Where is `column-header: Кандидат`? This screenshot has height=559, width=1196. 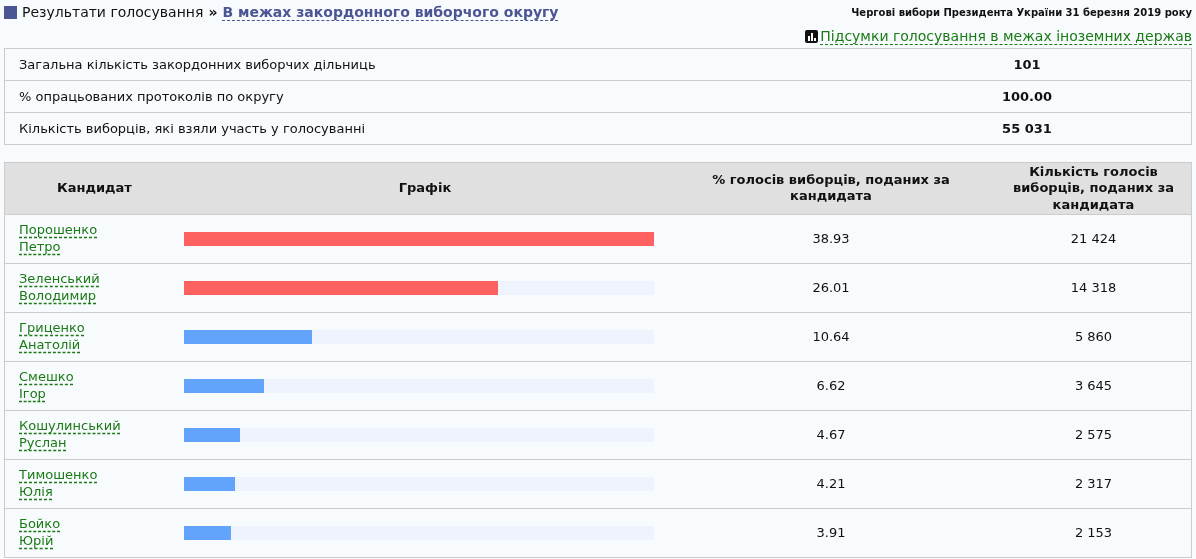
column-header: Кандидат is located at coordinates (94, 188).